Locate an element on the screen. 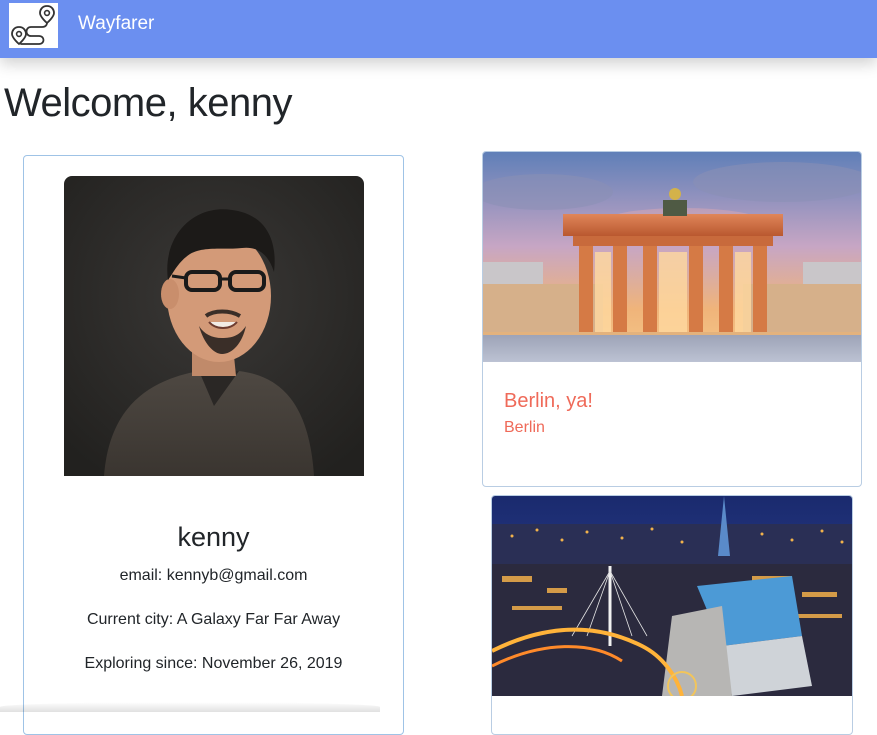 Image resolution: width=877 pixels, height=735 pixels. profile-photo is located at coordinates (214, 326).